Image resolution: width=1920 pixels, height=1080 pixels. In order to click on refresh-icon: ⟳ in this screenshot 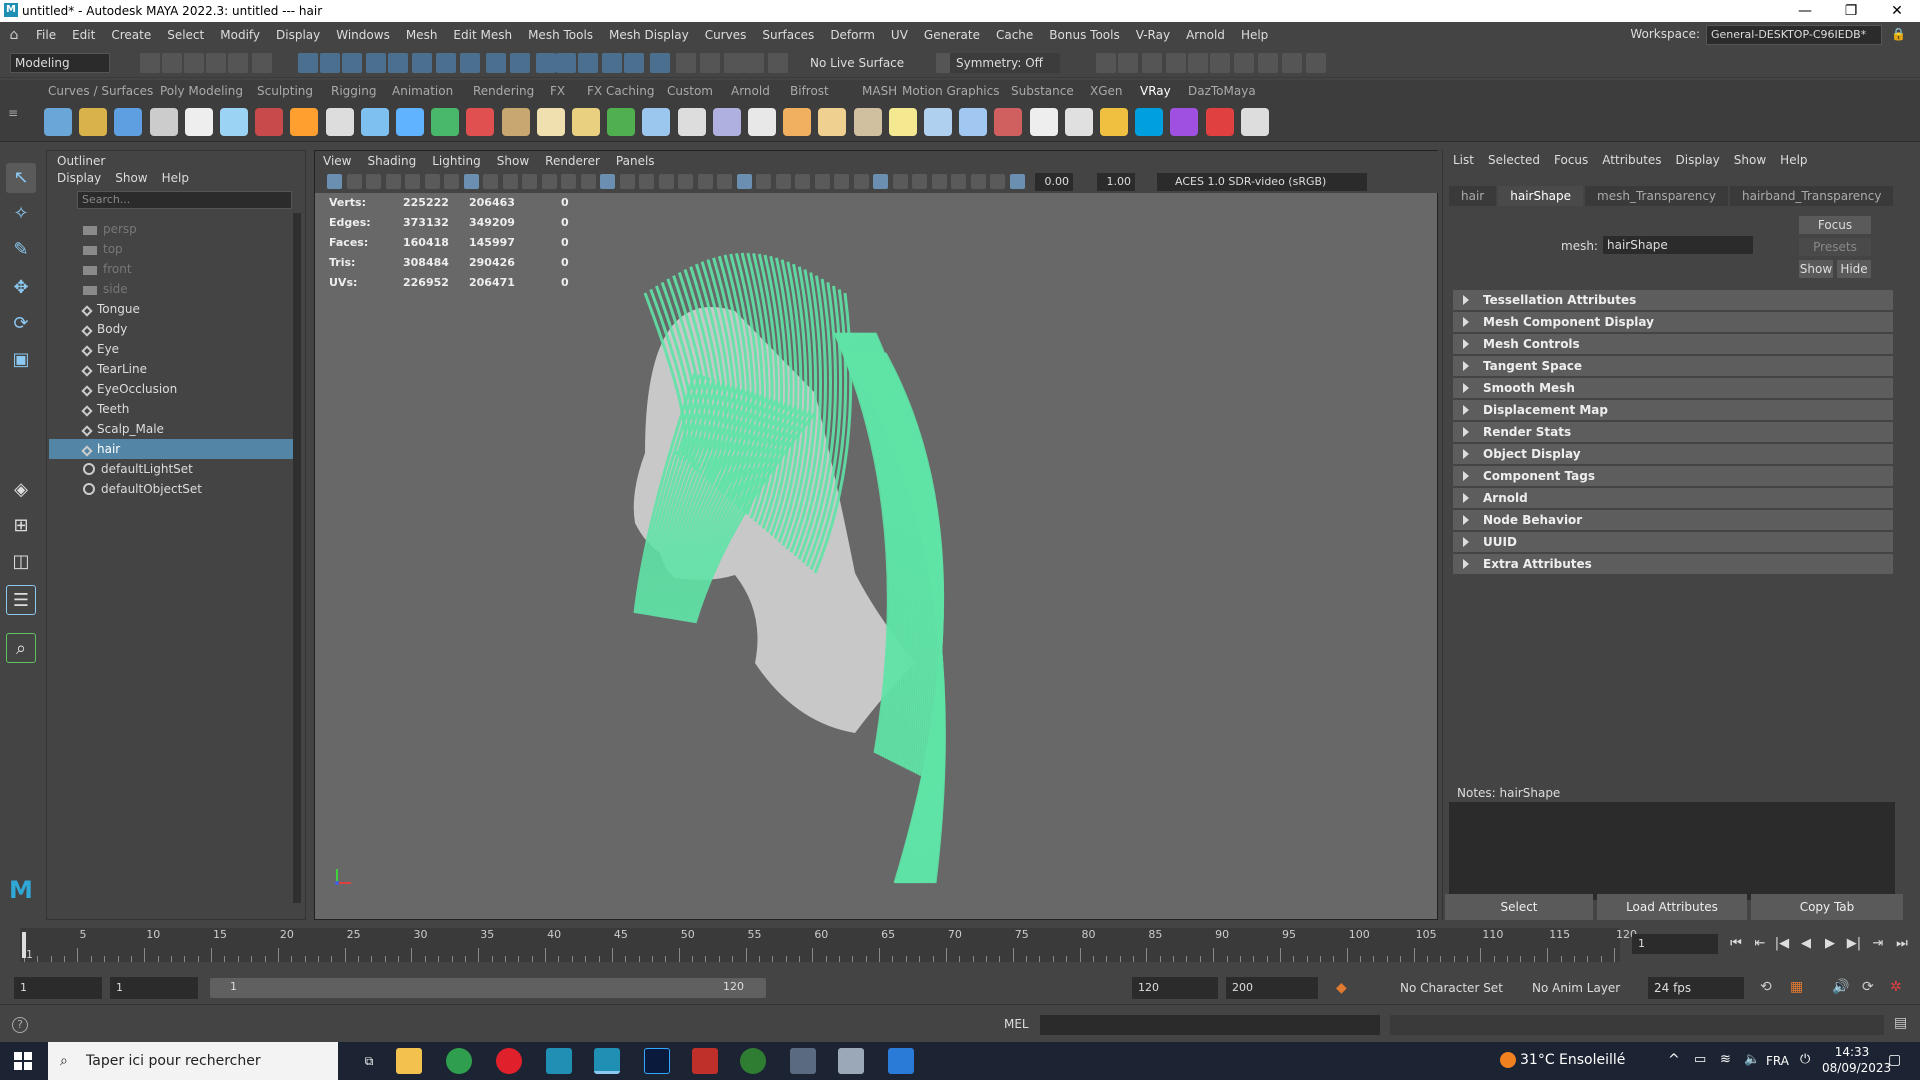, I will do `click(1868, 987)`.